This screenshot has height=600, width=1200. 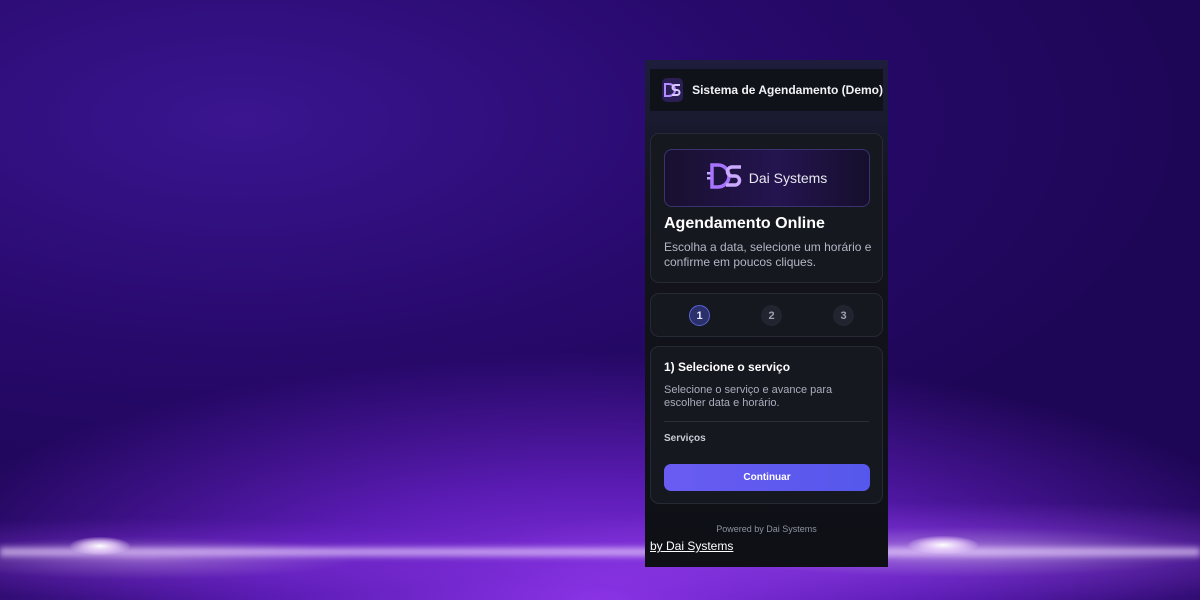 What do you see at coordinates (771, 315) in the screenshot?
I see `step-2: 2` at bounding box center [771, 315].